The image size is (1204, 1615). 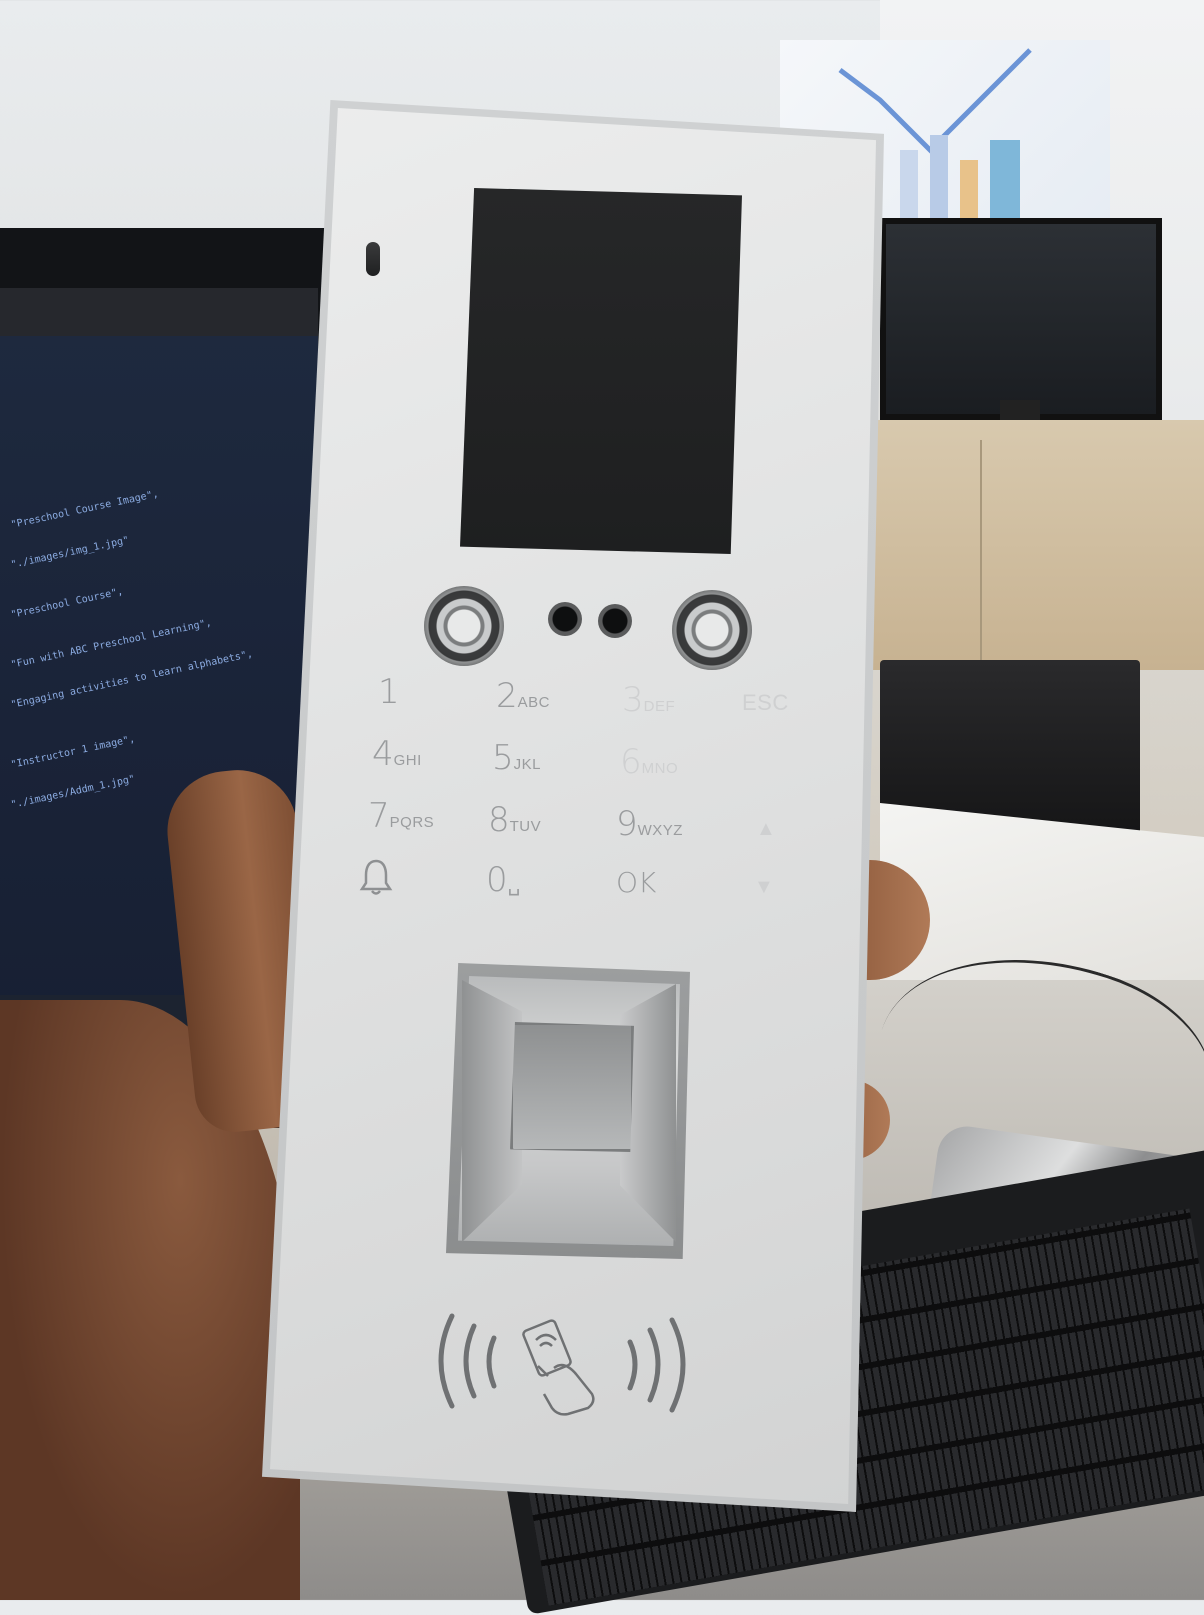 What do you see at coordinates (636, 882) in the screenshot?
I see `key-ok: OK` at bounding box center [636, 882].